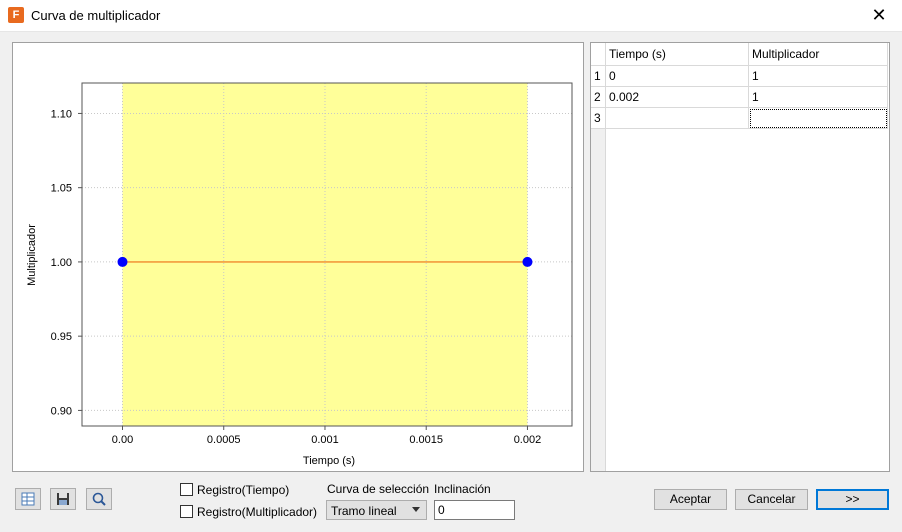  I want to click on y-tick-label: 0.90, so click(61, 411).